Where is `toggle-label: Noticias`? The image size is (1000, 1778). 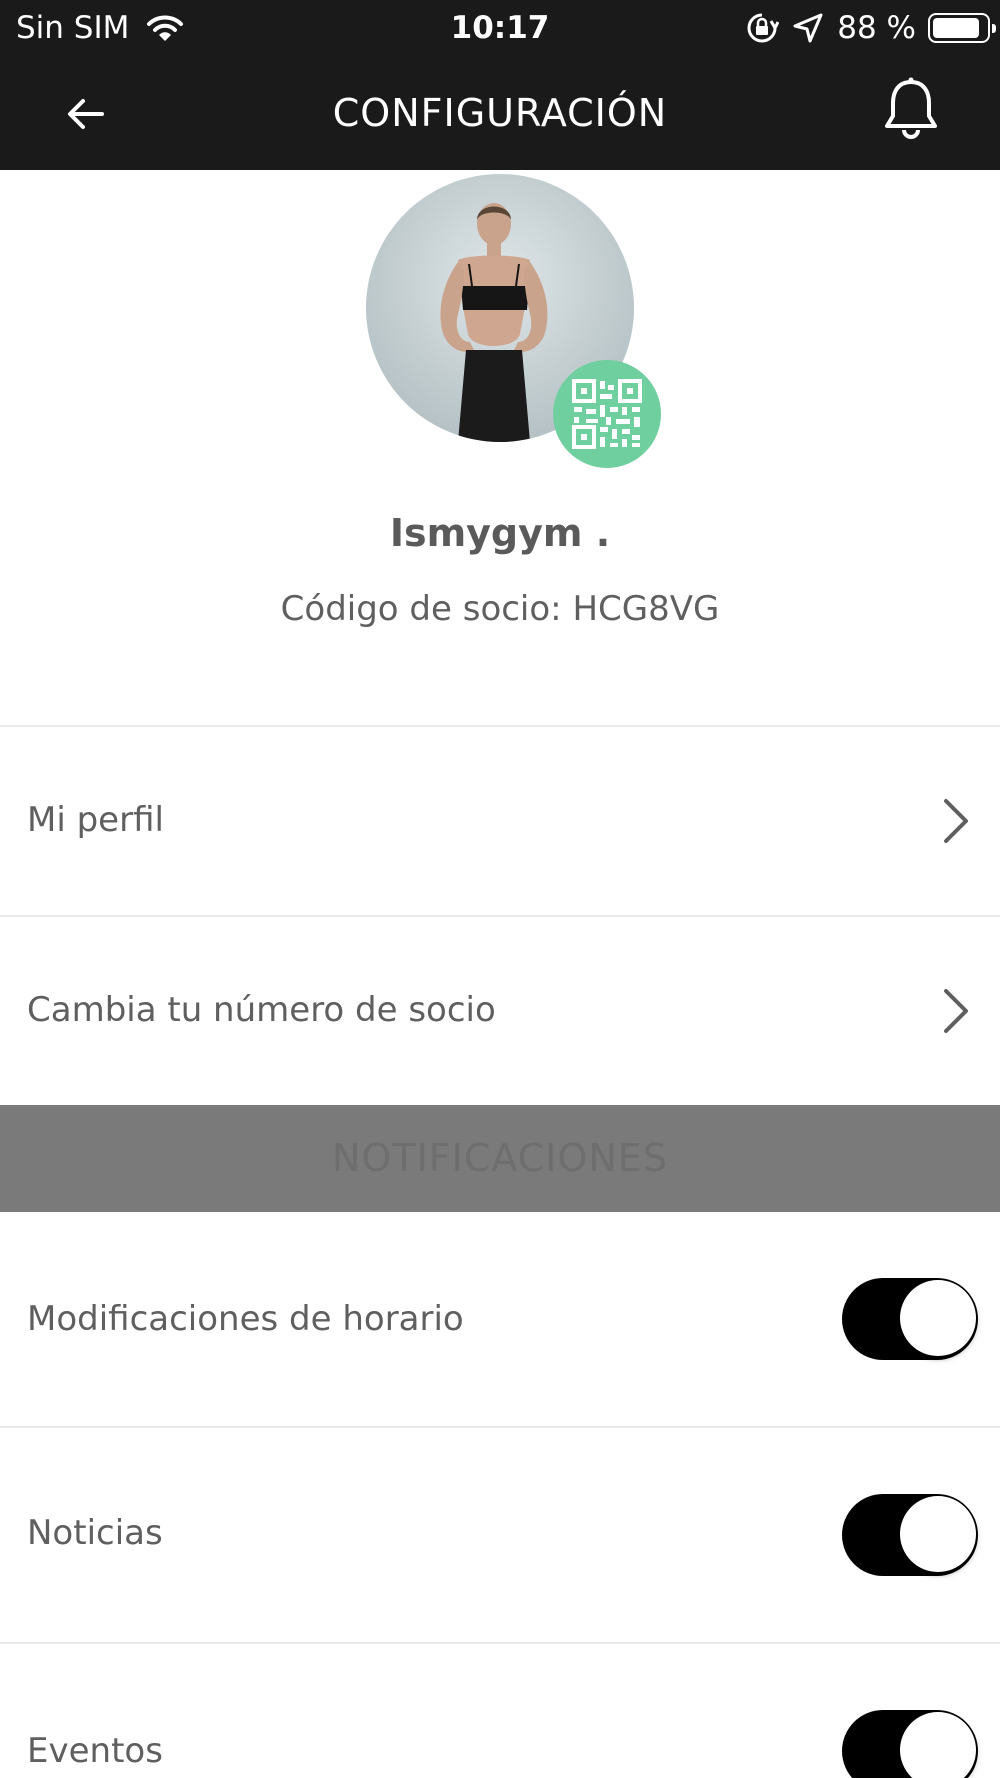
toggle-label: Noticias is located at coordinates (95, 1533).